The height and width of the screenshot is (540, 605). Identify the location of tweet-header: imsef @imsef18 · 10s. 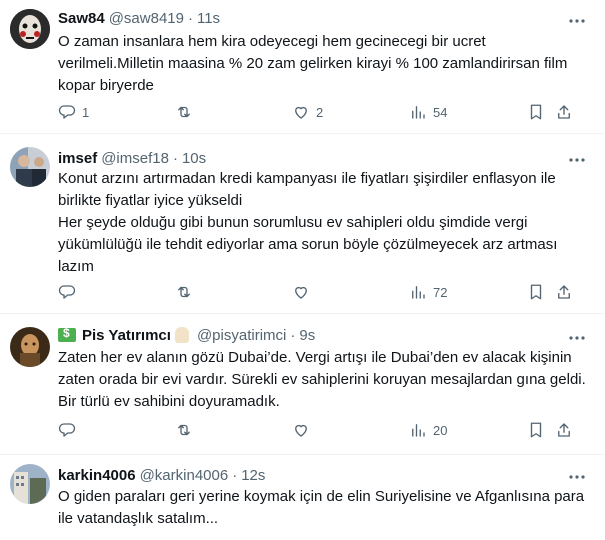
(132, 158).